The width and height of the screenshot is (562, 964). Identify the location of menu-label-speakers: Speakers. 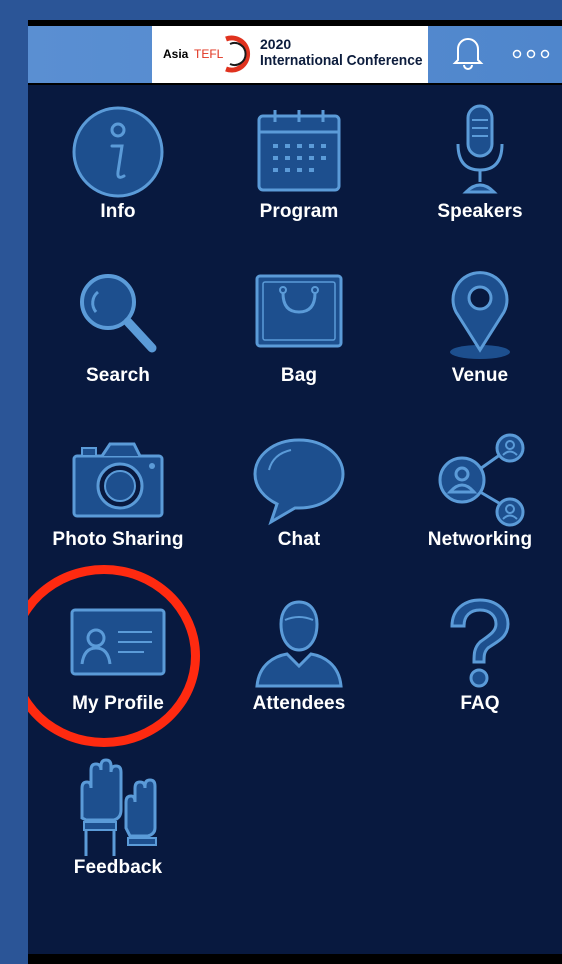
(480, 211).